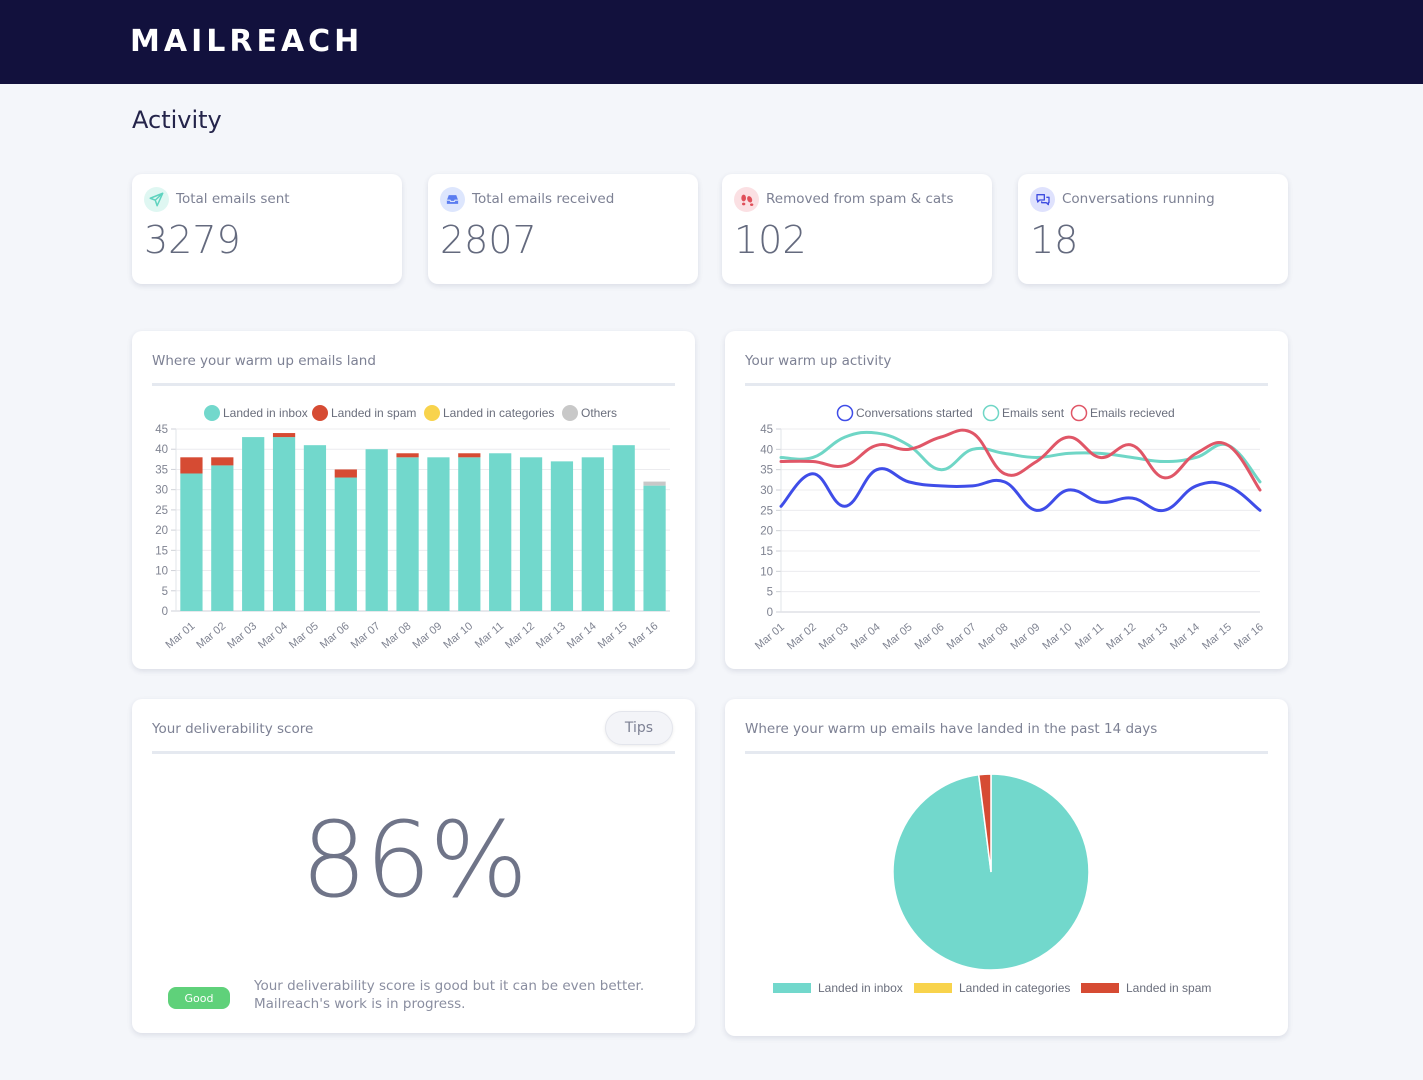 The width and height of the screenshot is (1423, 1080). I want to click on legend-label: Landed in inbox, so click(265, 413).